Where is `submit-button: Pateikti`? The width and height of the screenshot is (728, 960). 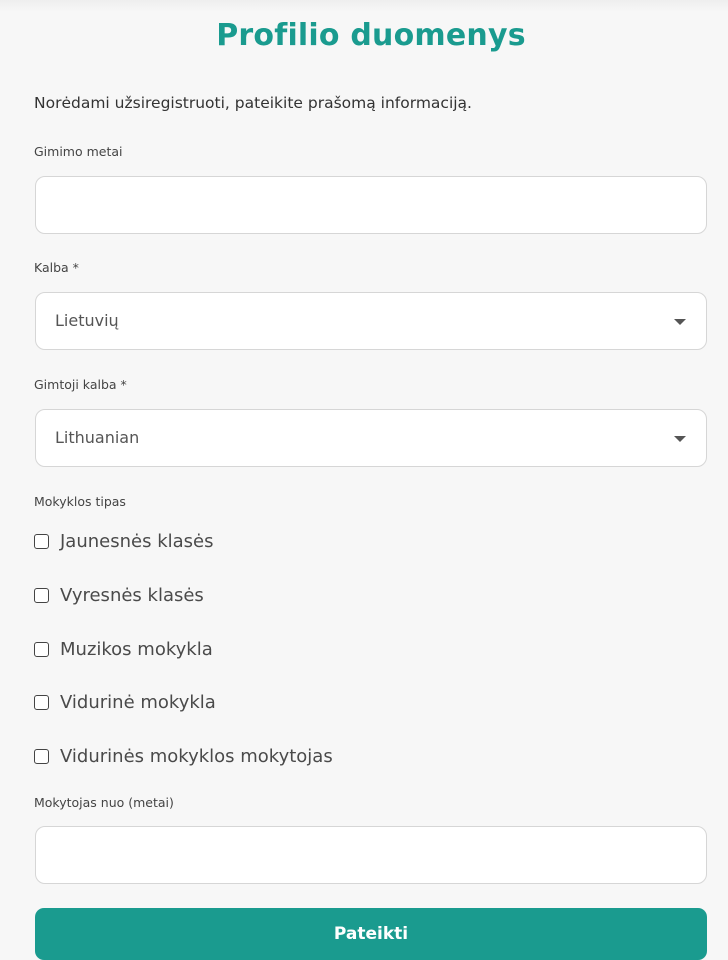 submit-button: Pateikti is located at coordinates (371, 934).